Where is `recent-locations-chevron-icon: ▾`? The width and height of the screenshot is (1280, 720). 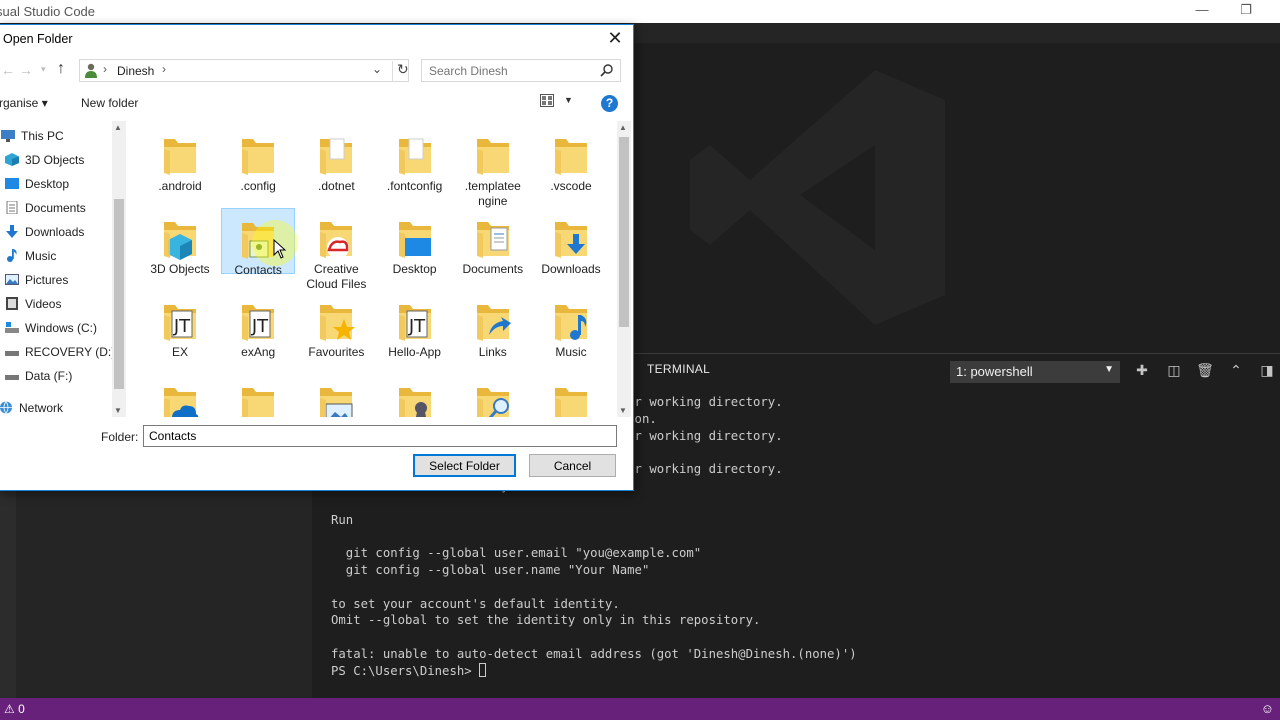
recent-locations-chevron-icon: ▾ is located at coordinates (43, 69).